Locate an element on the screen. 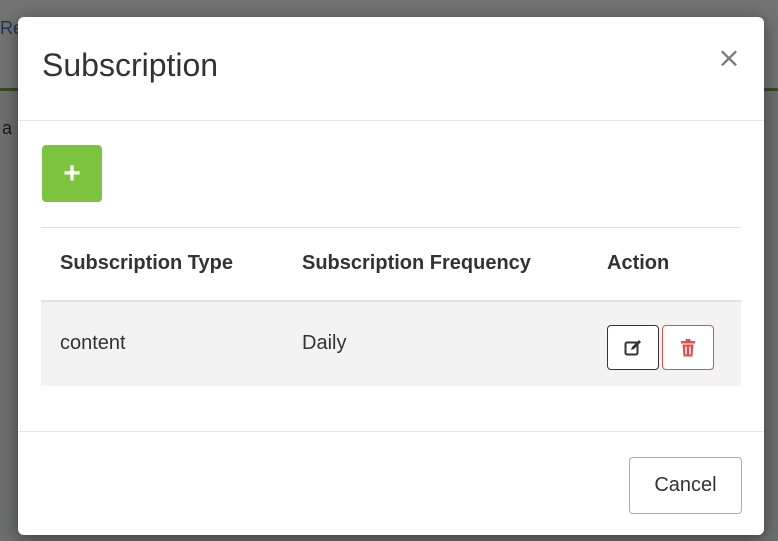 The width and height of the screenshot is (778, 541). edit-icon is located at coordinates (632, 347).